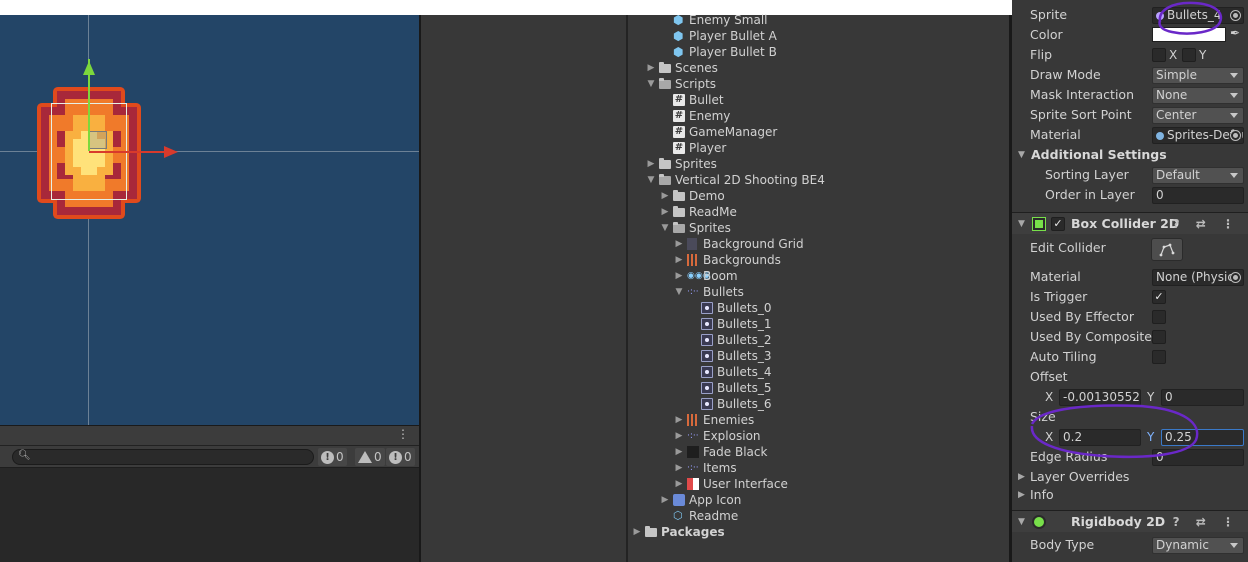 Image resolution: width=1248 pixels, height=562 pixels. I want to click on tree-item-backgrounds: ▶ Backgrounds, so click(841, 260).